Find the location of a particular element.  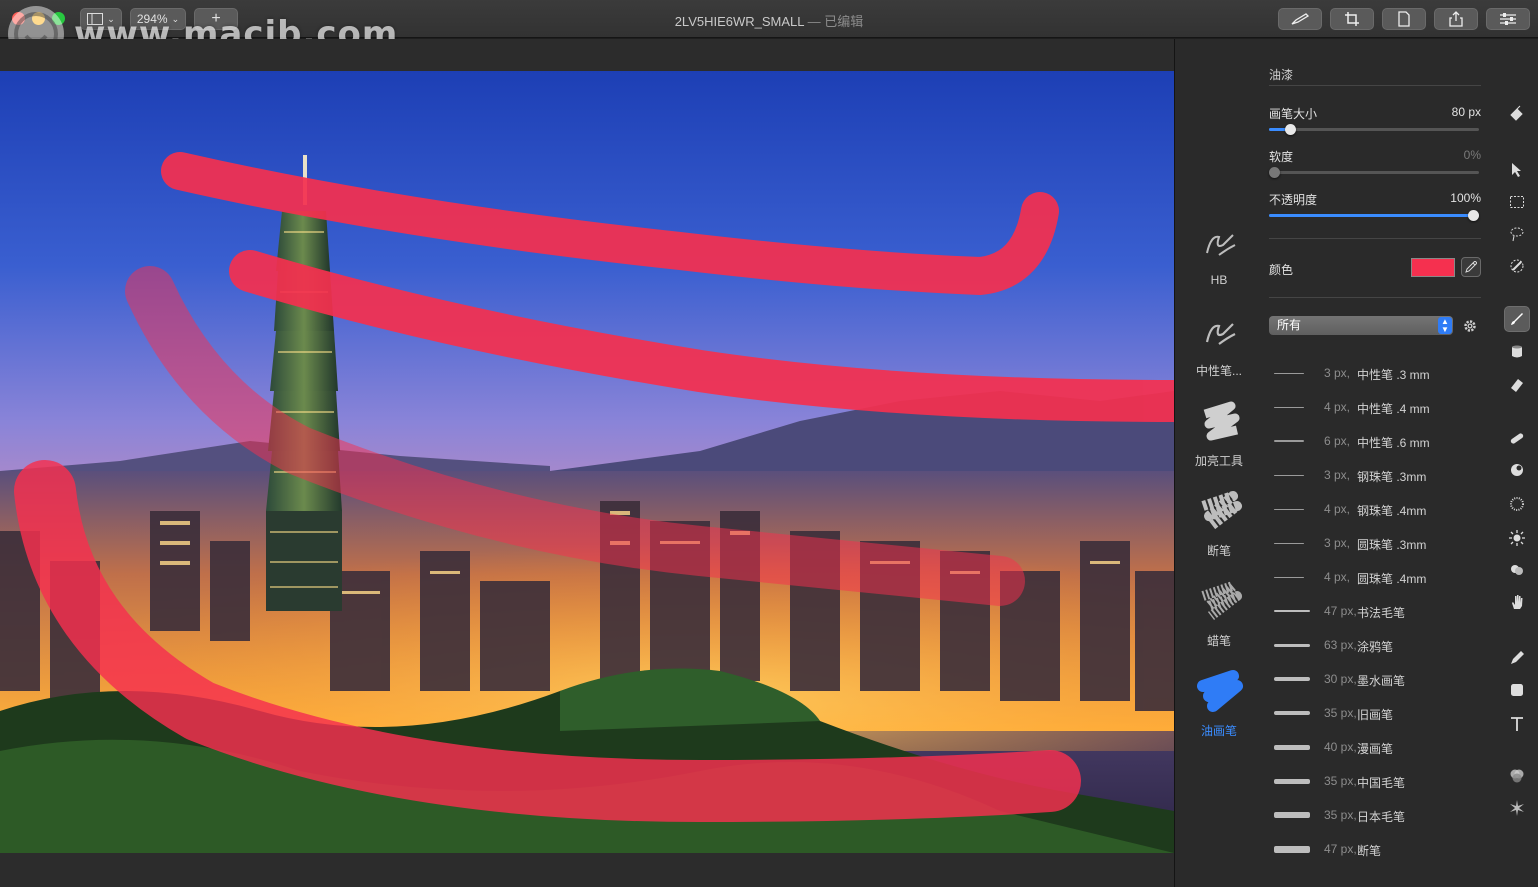

bandage-tool-button is located at coordinates (1517, 438).